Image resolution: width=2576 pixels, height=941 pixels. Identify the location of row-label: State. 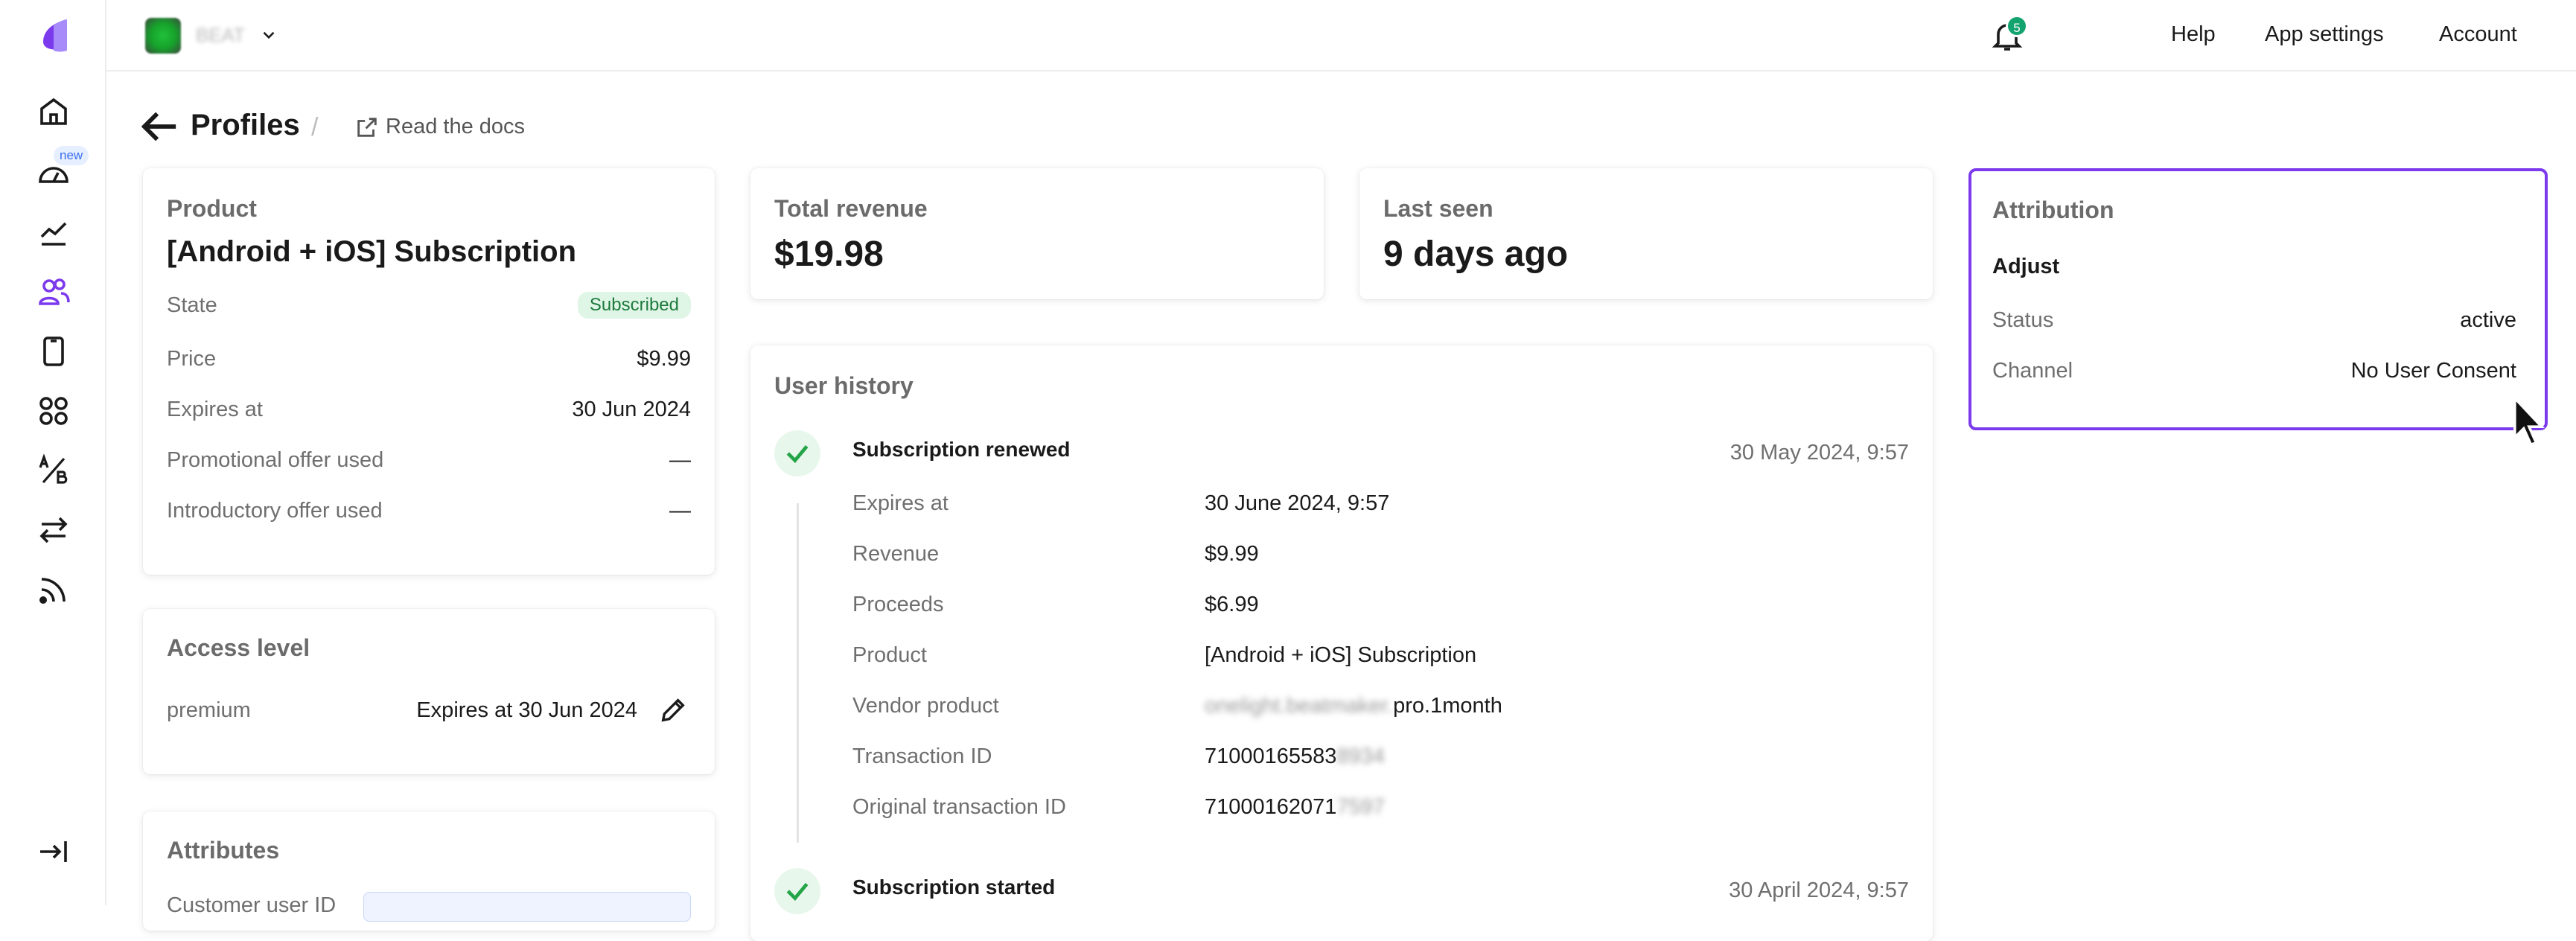
(192, 305).